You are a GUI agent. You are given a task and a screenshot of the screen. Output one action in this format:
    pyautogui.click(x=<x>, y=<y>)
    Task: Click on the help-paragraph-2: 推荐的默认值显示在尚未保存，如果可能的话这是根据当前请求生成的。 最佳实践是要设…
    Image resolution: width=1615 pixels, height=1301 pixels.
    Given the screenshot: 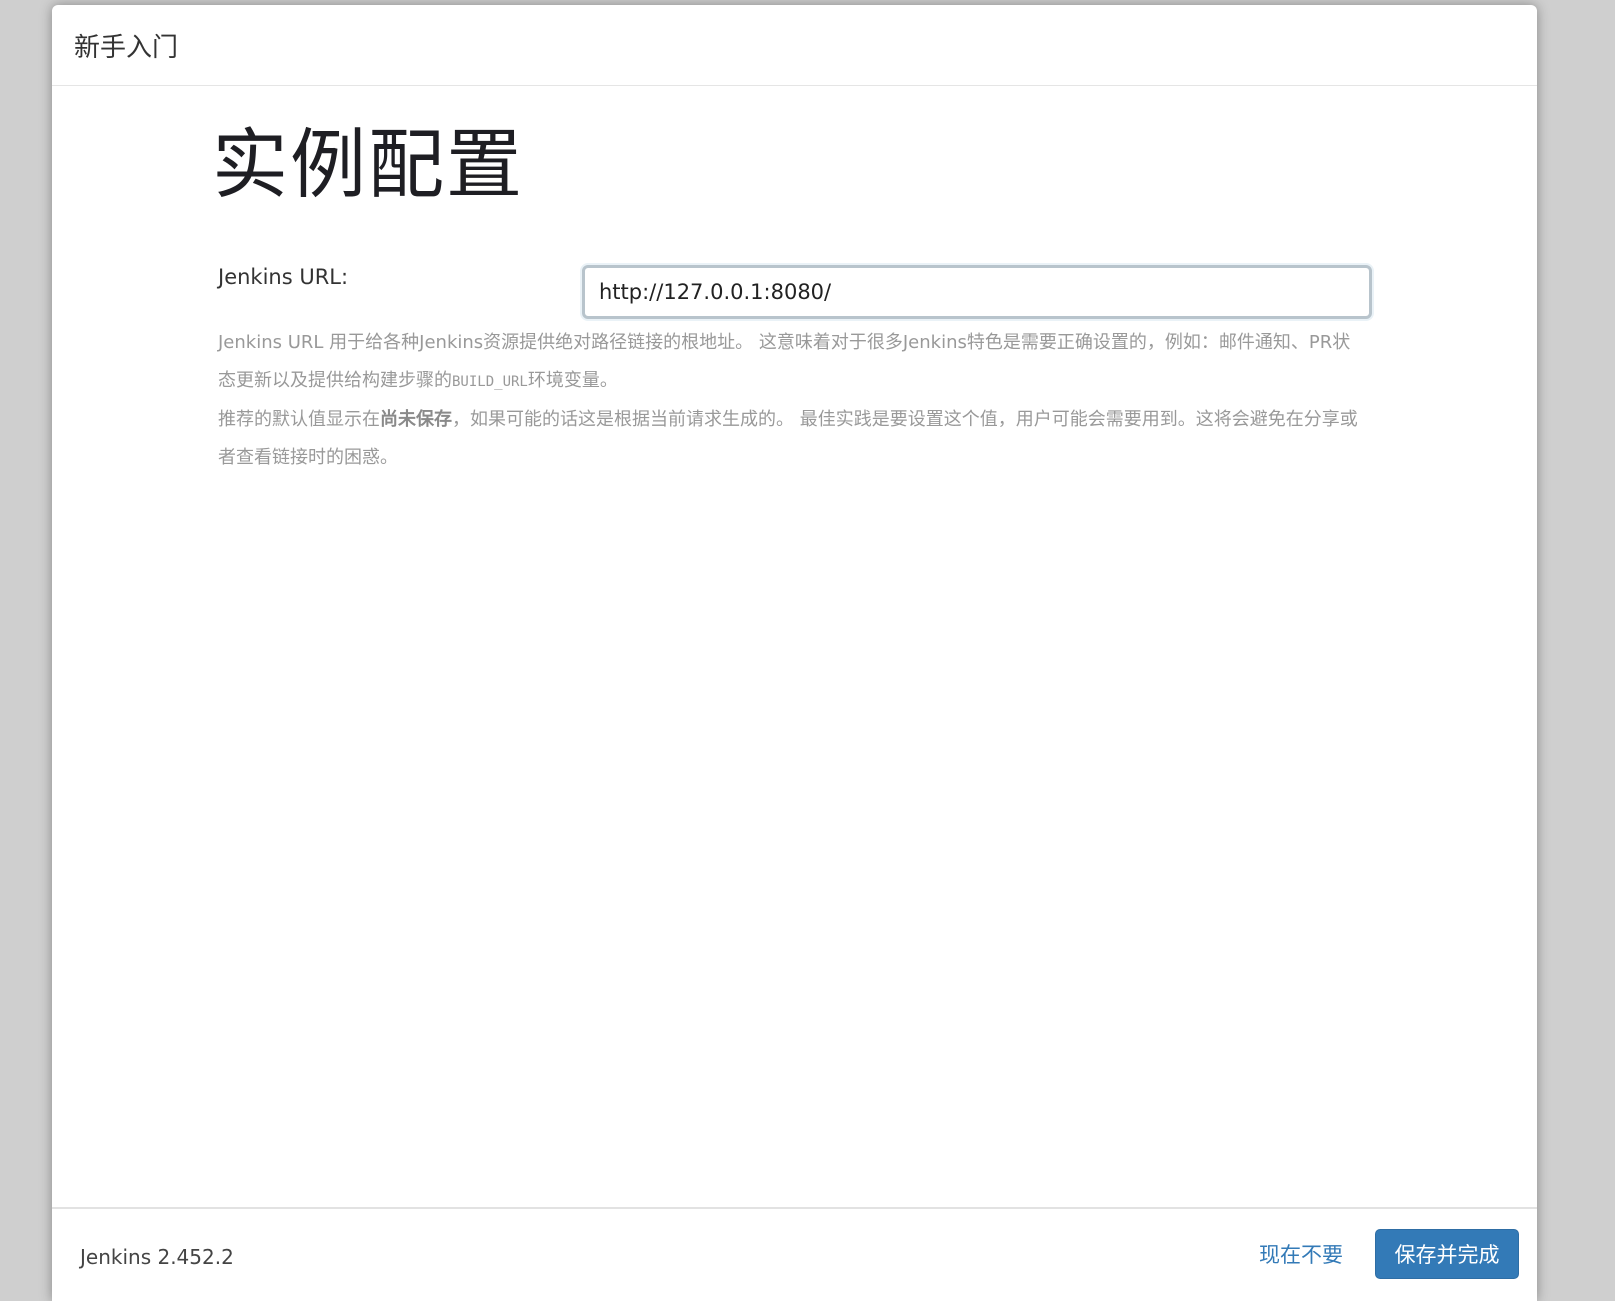 What is the action you would take?
    pyautogui.click(x=790, y=438)
    